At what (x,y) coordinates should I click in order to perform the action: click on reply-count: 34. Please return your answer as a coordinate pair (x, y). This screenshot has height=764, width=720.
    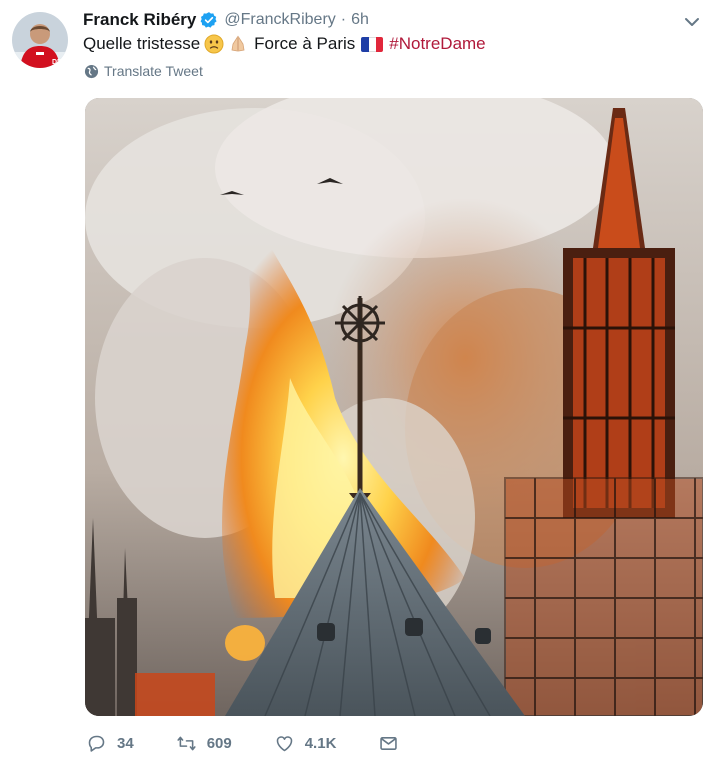
    Looking at the image, I should click on (125, 743).